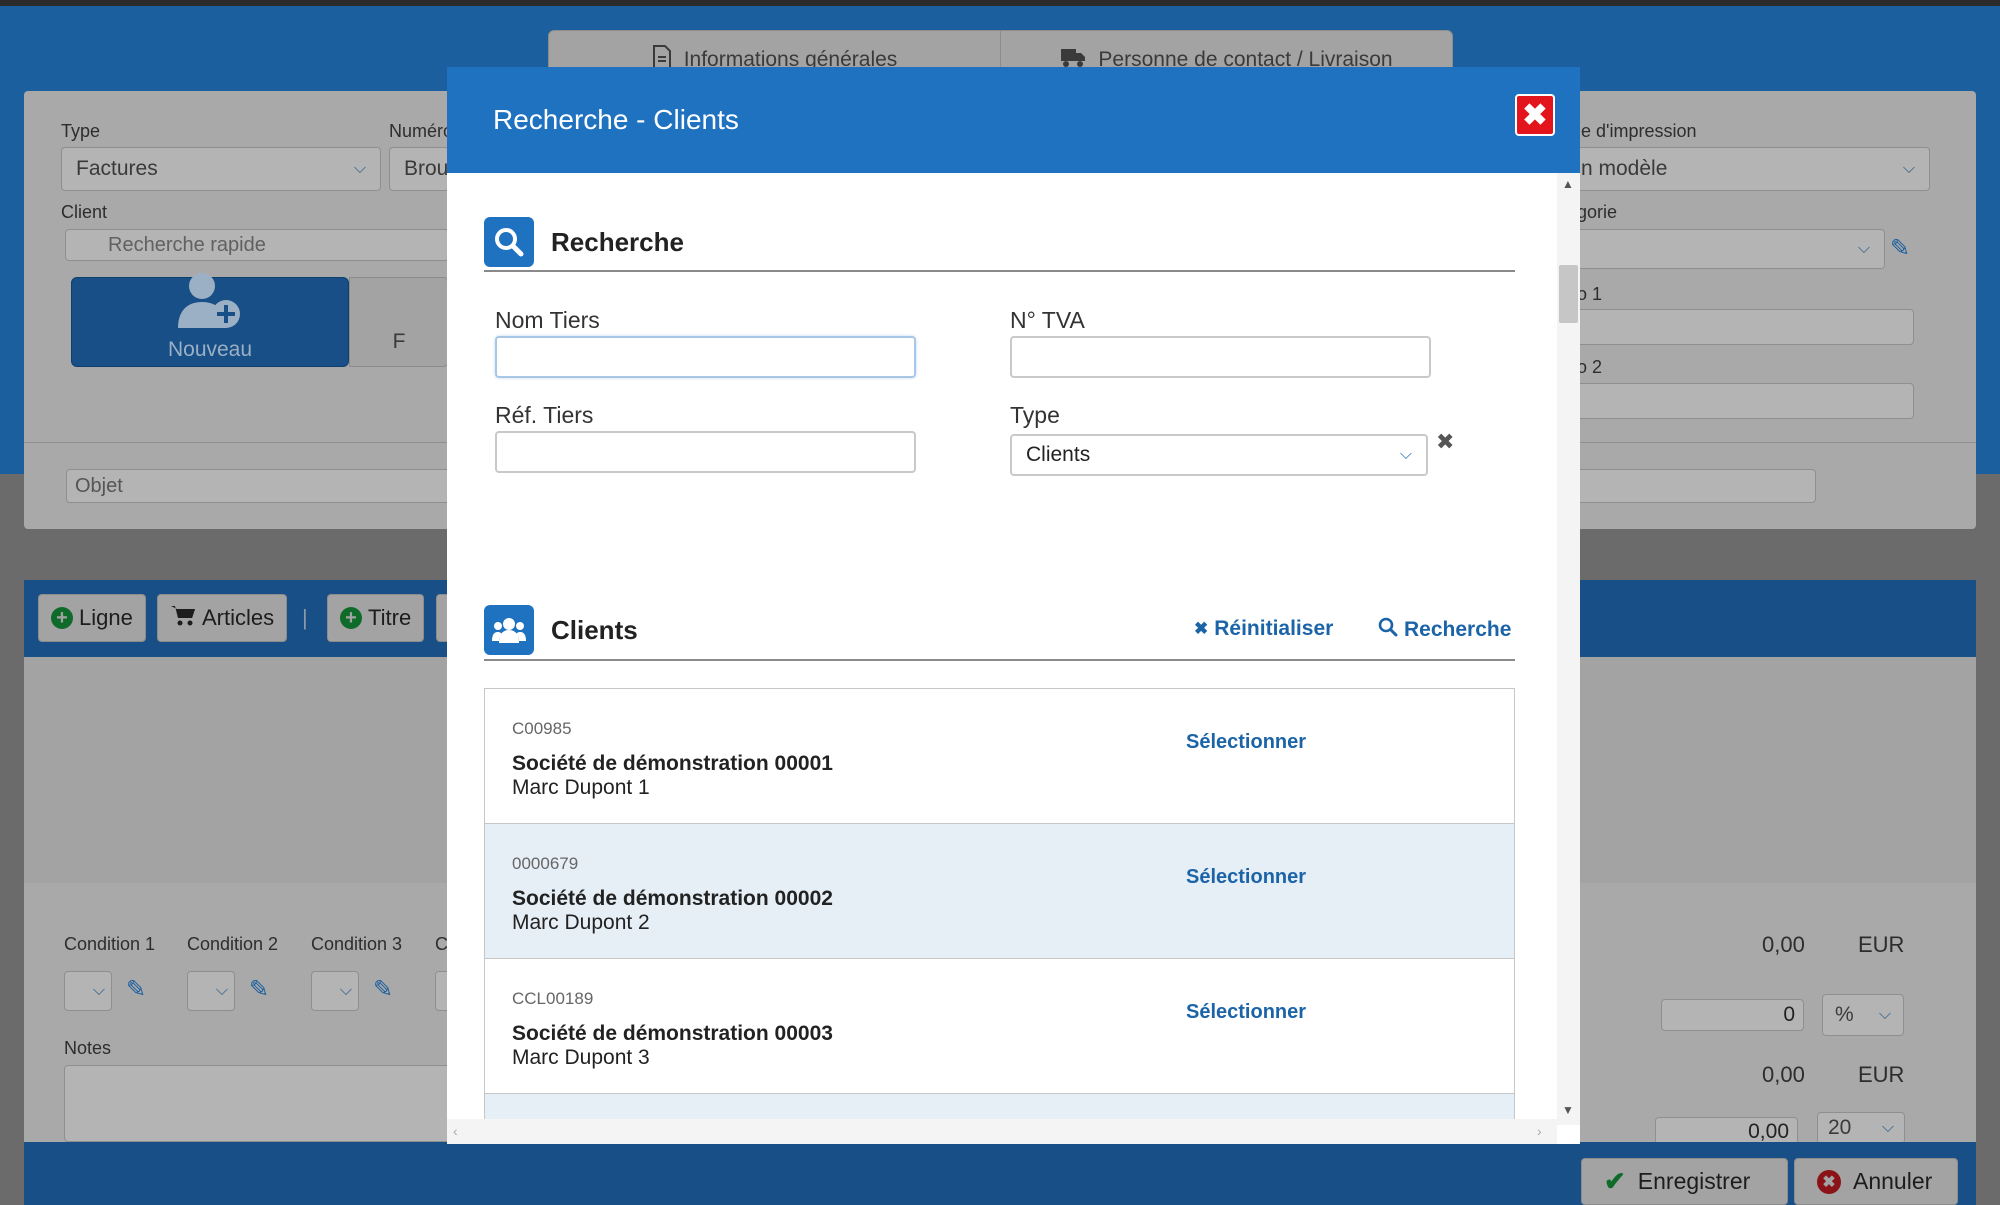 The height and width of the screenshot is (1205, 2000). I want to click on scroll-left-arrow-icon: ‹, so click(455, 1131).